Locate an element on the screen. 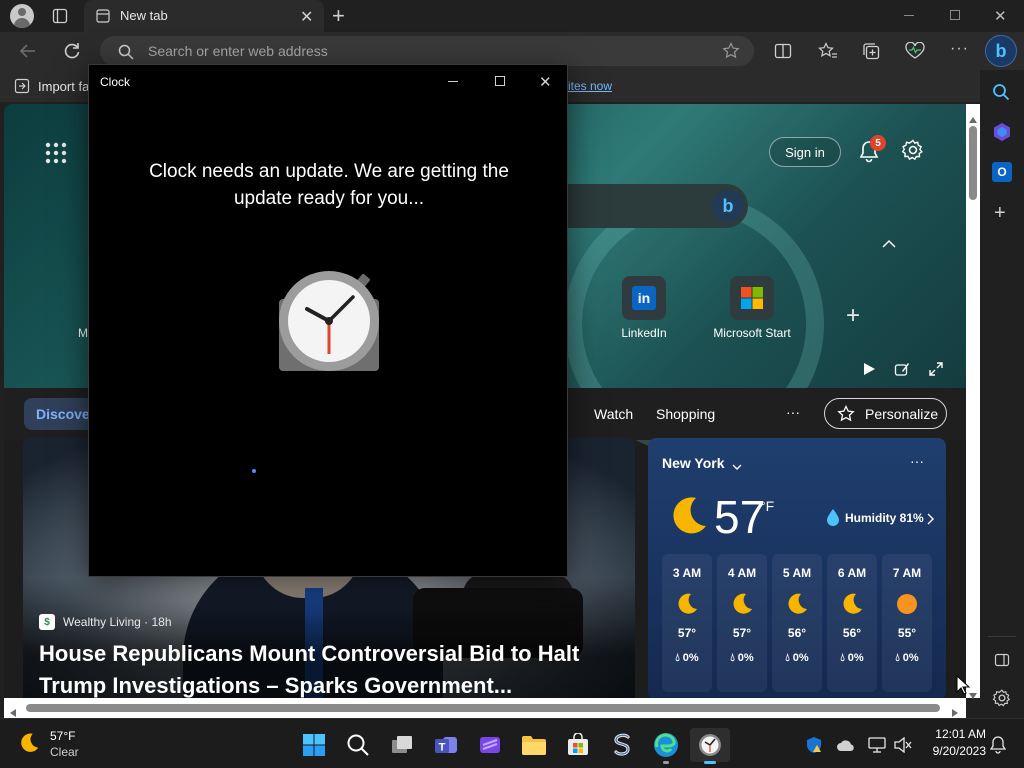  vertical-scrollbar is located at coordinates (973, 401).